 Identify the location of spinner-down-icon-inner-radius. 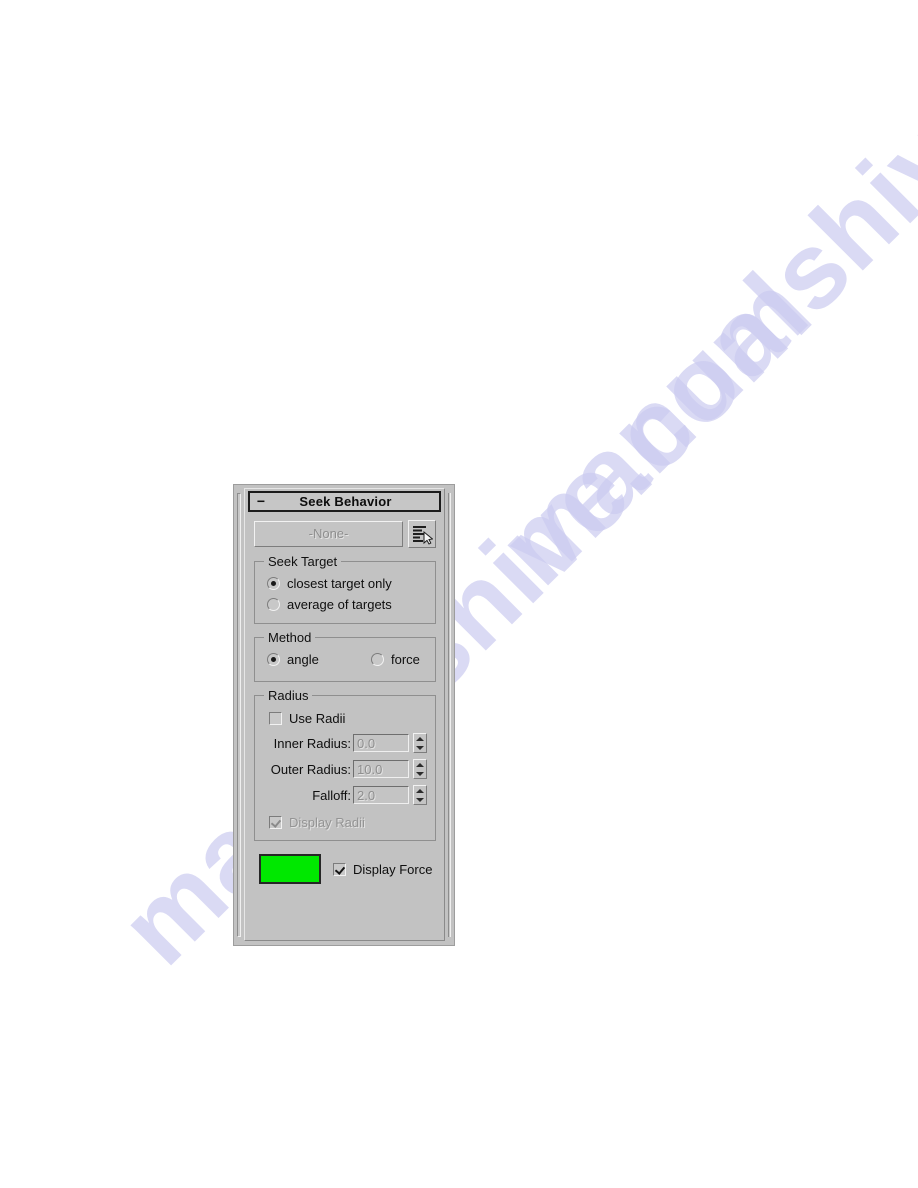
(420, 747).